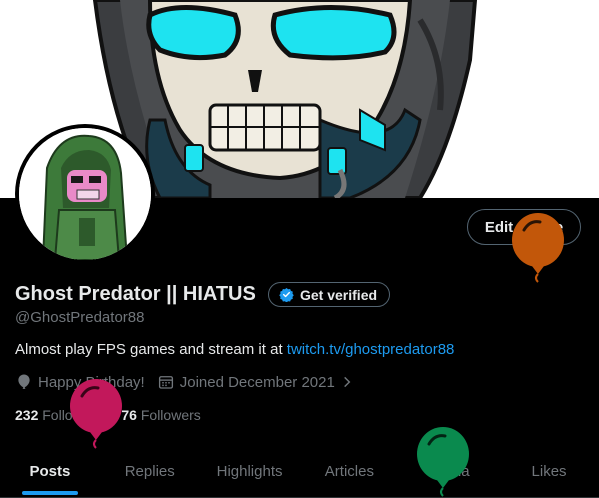 This screenshot has width=599, height=498. I want to click on avatar-image, so click(85, 194).